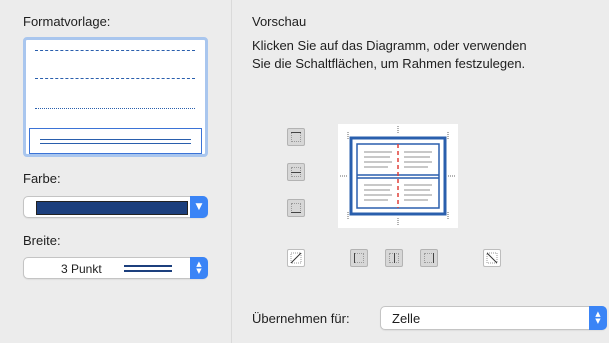 The width and height of the screenshot is (609, 343). I want to click on panel-divider, so click(231, 171).